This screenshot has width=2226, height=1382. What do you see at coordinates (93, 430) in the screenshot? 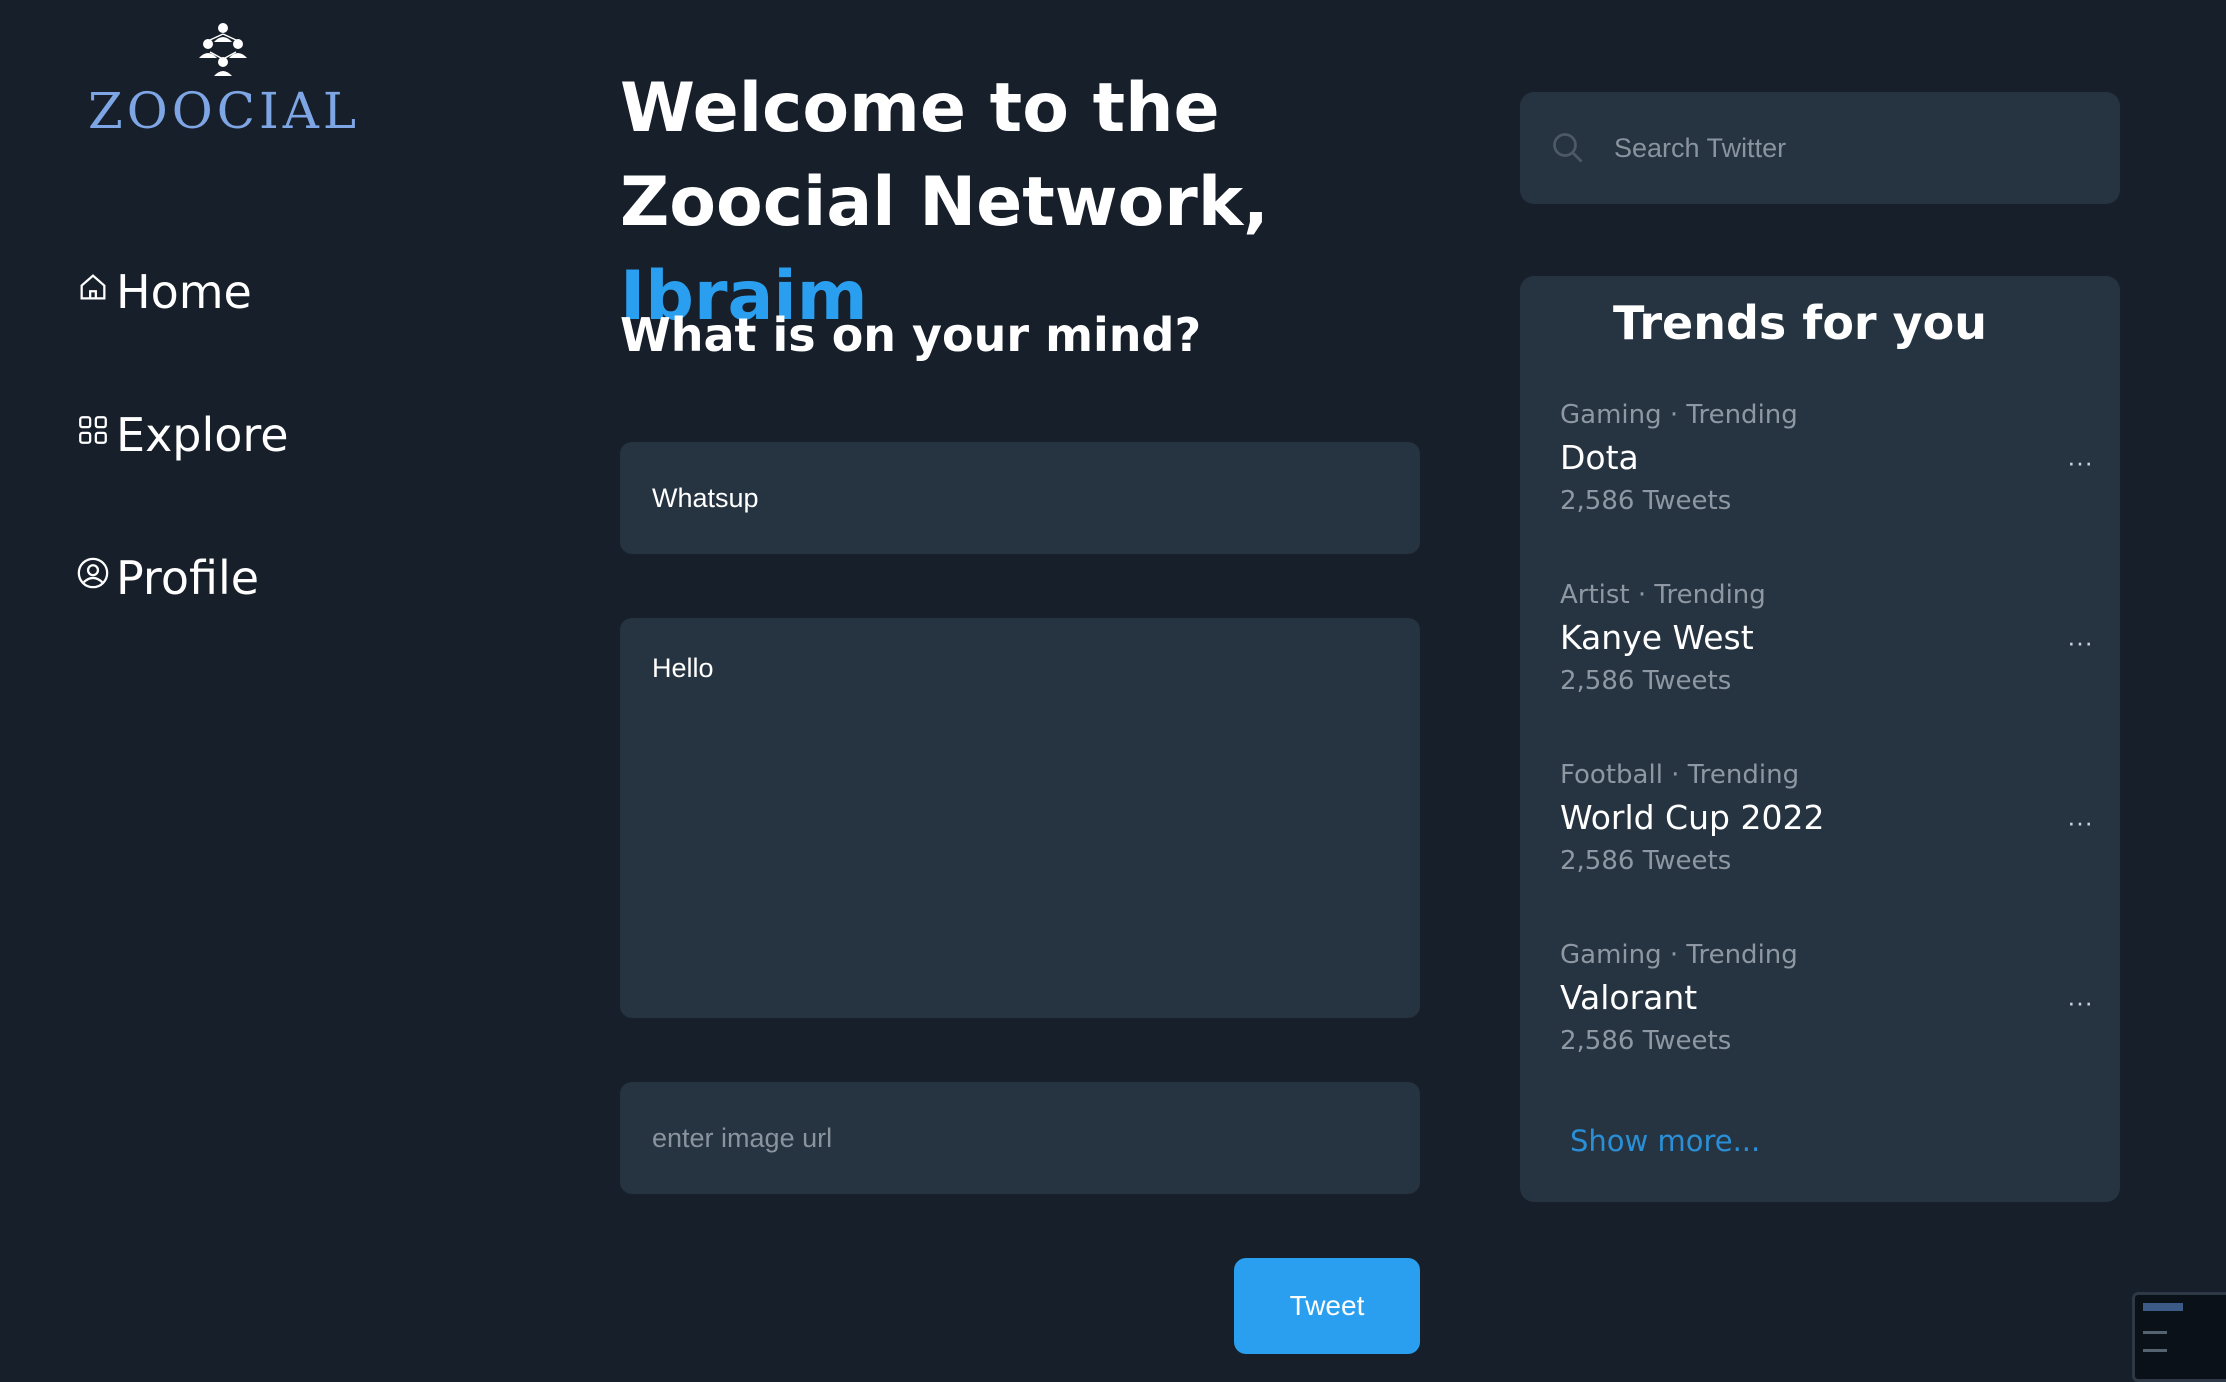
I see `grid-icon` at bounding box center [93, 430].